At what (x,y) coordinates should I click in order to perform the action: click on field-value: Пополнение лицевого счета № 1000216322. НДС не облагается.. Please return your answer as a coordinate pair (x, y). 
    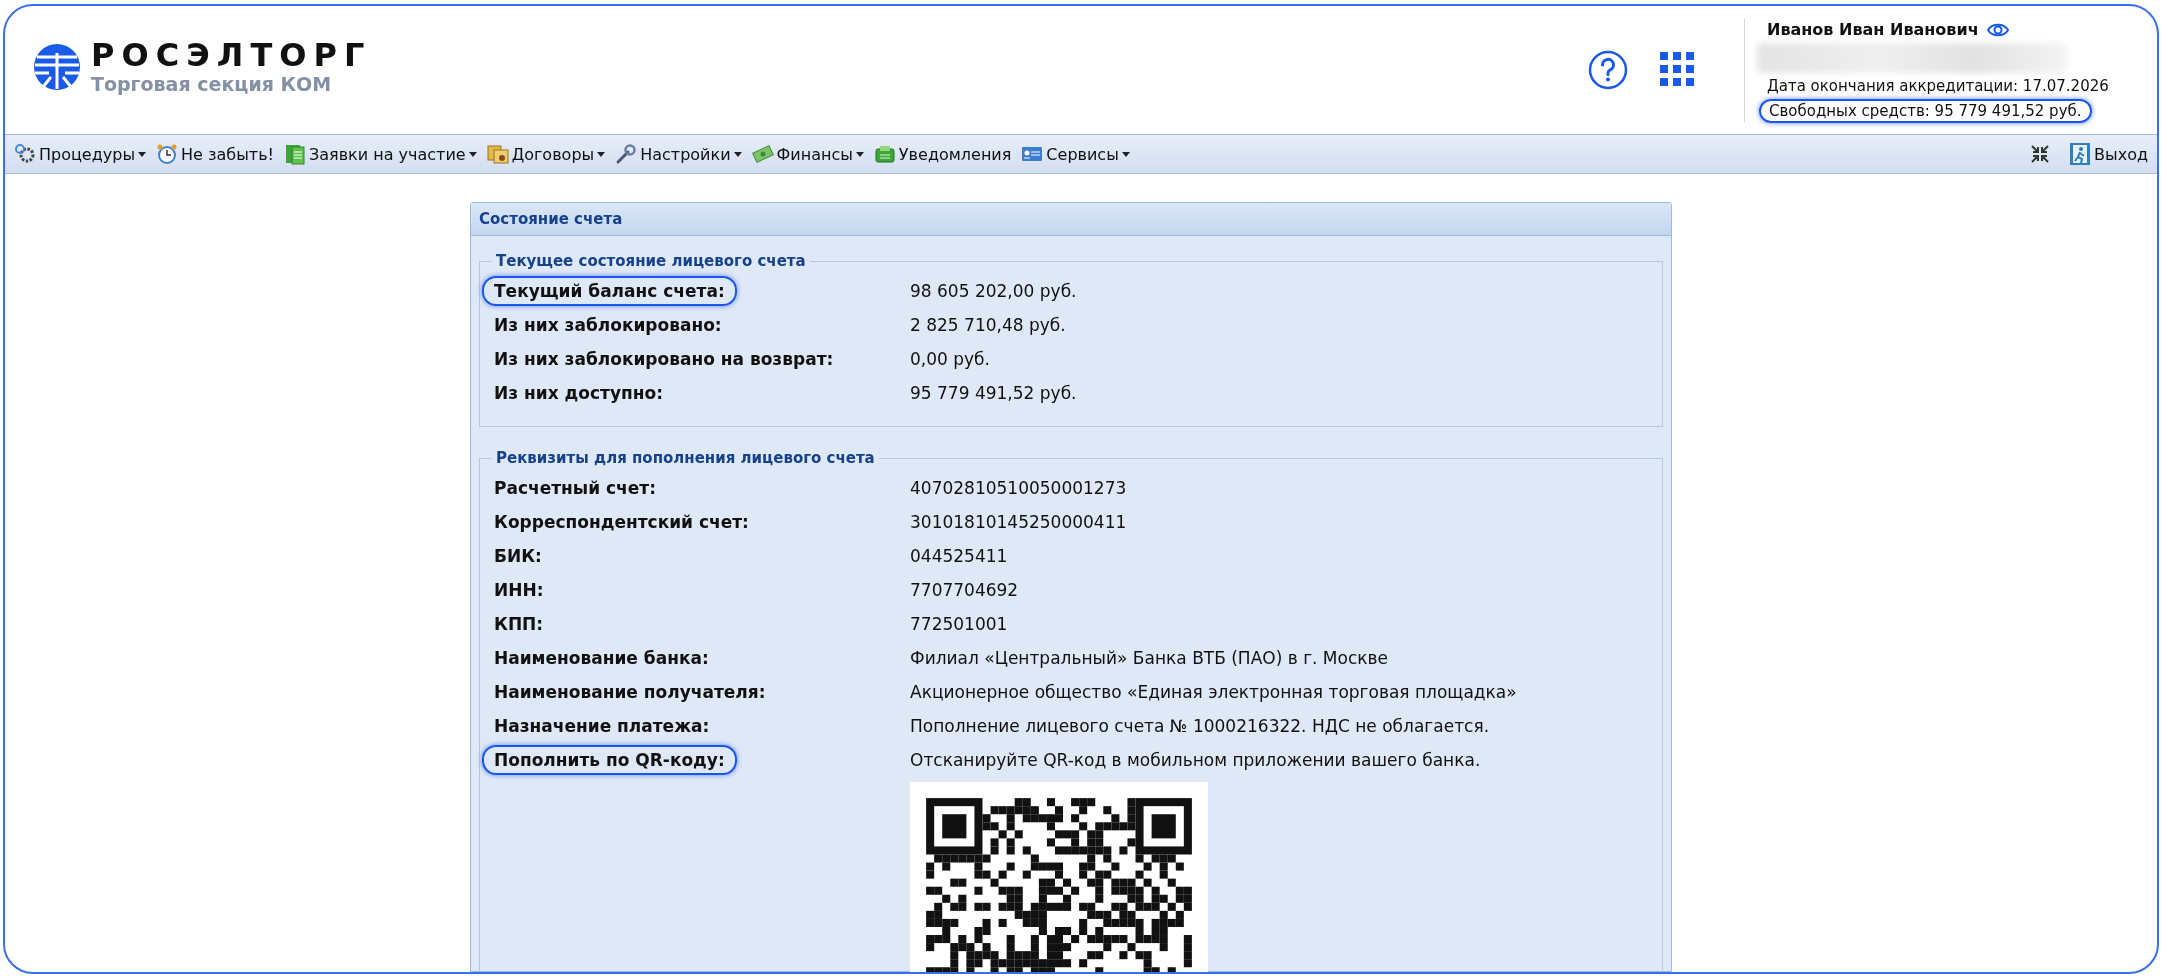
    Looking at the image, I should click on (1200, 726).